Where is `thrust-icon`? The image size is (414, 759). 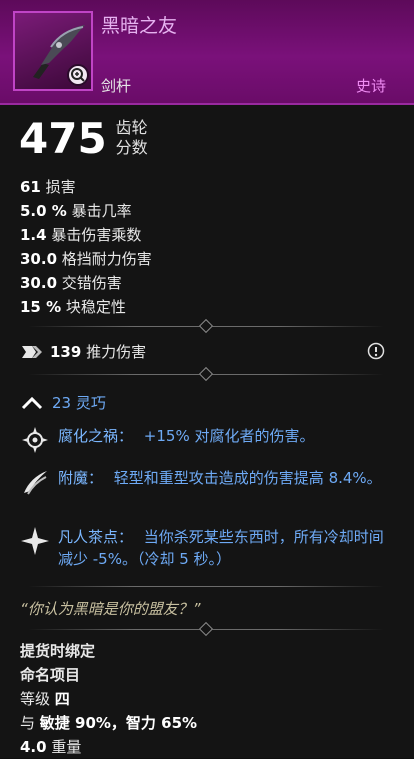 thrust-icon is located at coordinates (32, 352).